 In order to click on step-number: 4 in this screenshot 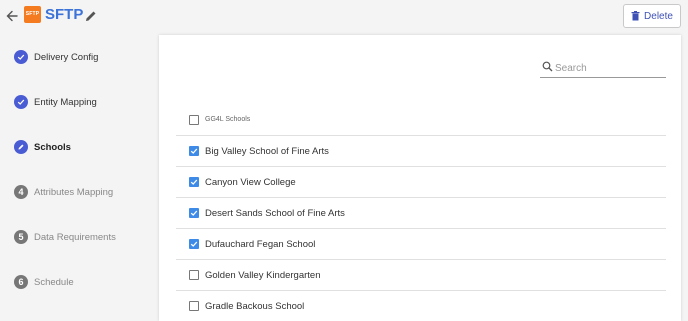, I will do `click(21, 192)`.